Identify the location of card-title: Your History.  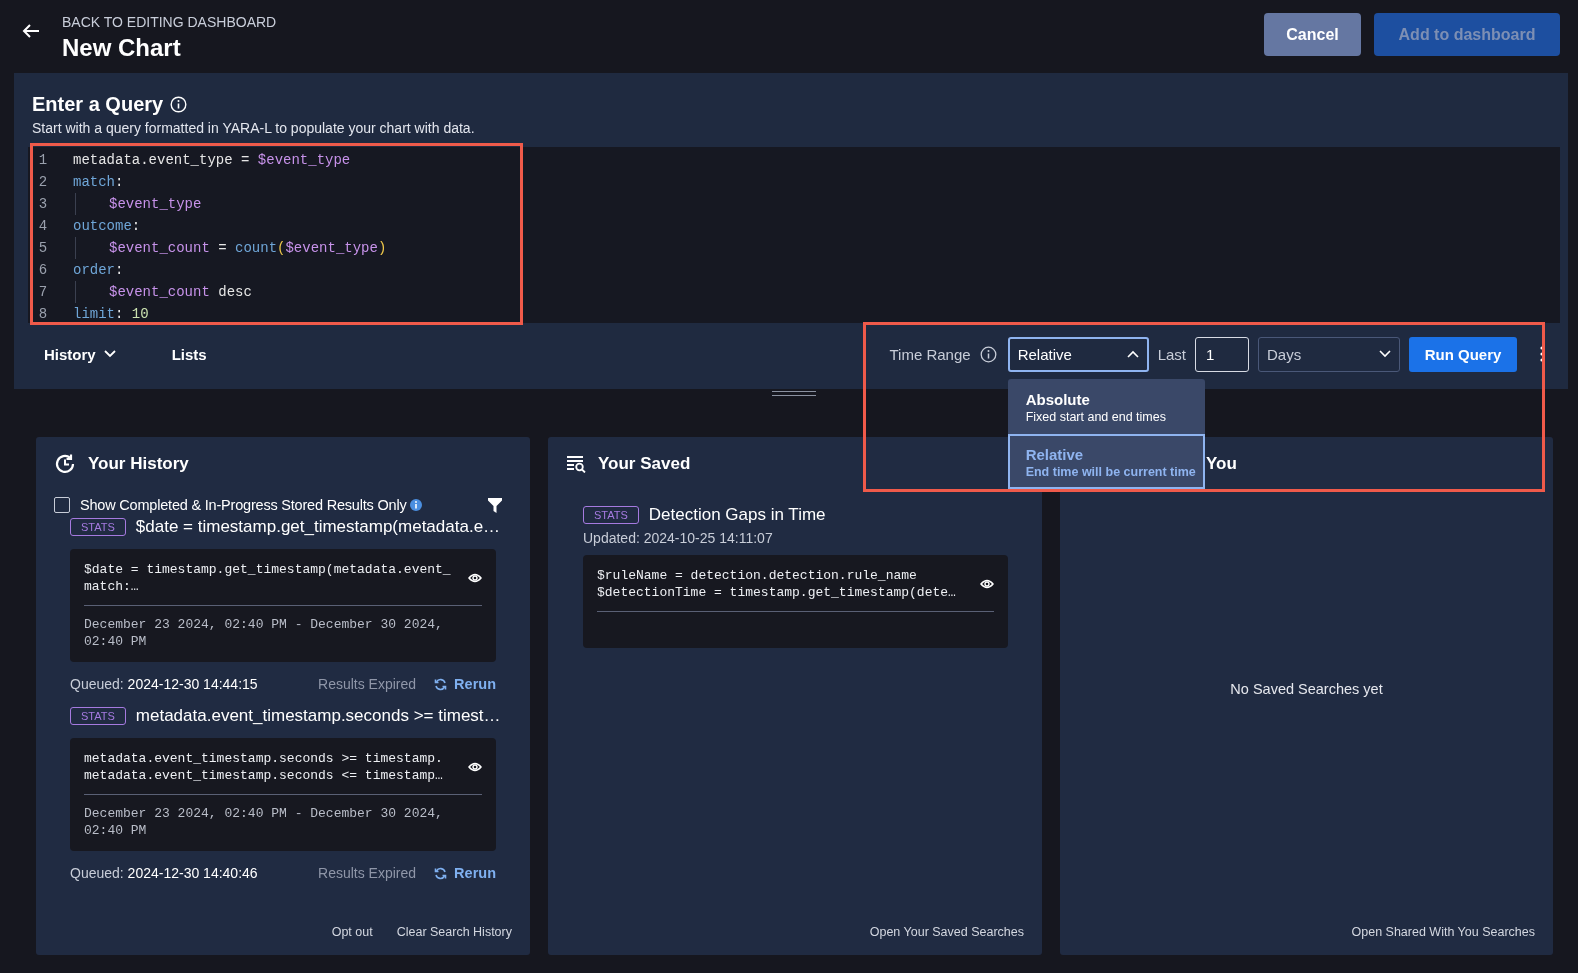
(138, 464).